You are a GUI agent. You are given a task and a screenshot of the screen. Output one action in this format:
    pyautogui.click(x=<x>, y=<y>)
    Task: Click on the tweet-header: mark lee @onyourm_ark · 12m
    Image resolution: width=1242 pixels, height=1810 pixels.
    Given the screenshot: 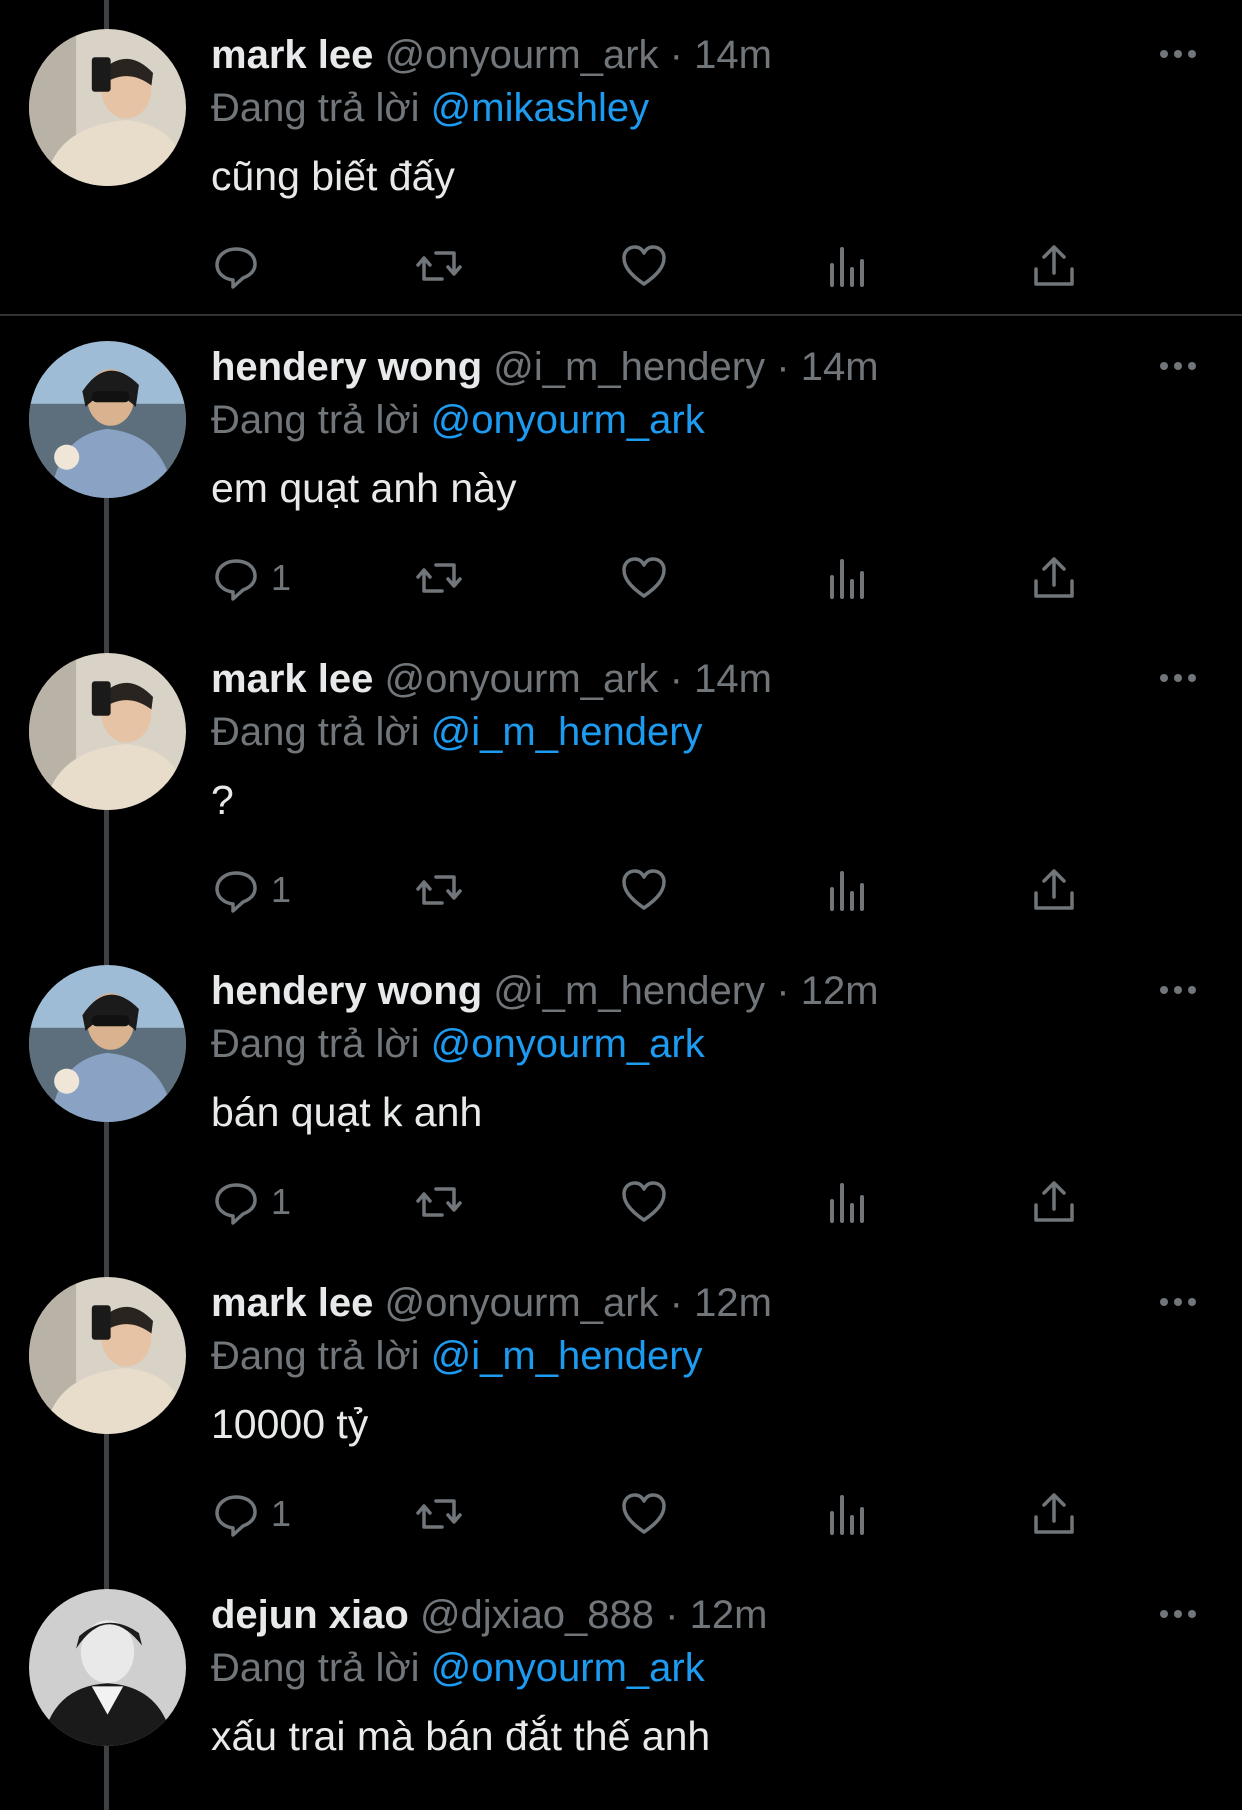 What is the action you would take?
    pyautogui.click(x=491, y=1303)
    